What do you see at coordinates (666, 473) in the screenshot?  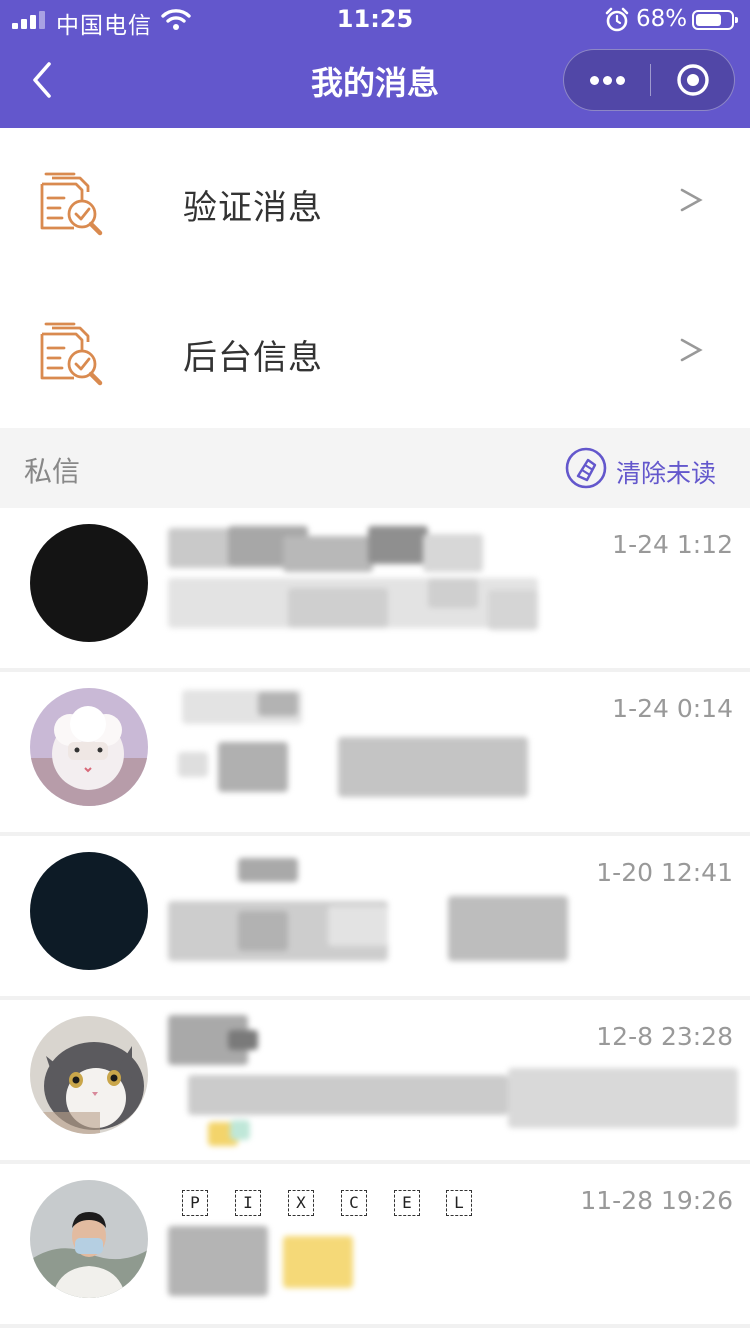 I see `clear-unread-label: 清除未读` at bounding box center [666, 473].